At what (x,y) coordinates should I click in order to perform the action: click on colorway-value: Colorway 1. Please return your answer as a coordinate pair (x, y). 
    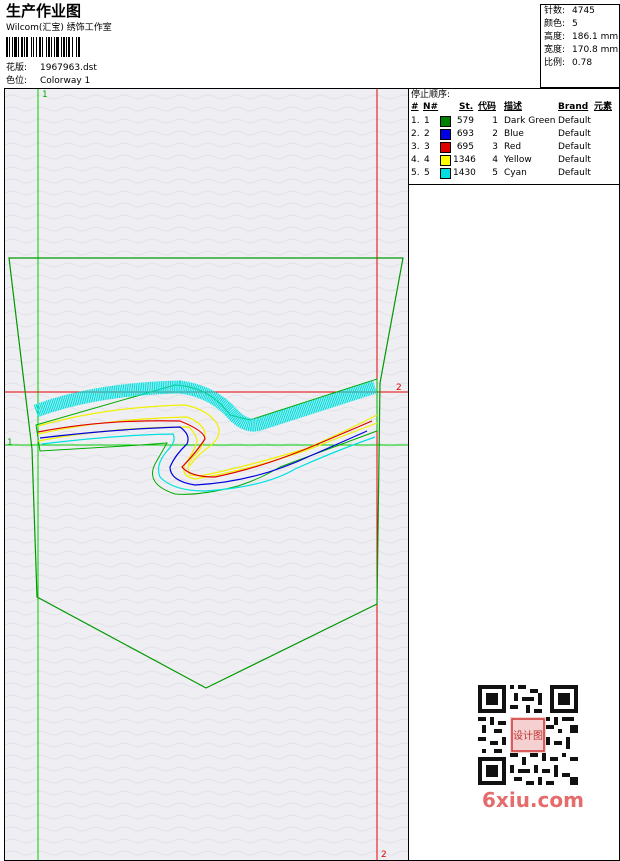
    Looking at the image, I should click on (65, 81).